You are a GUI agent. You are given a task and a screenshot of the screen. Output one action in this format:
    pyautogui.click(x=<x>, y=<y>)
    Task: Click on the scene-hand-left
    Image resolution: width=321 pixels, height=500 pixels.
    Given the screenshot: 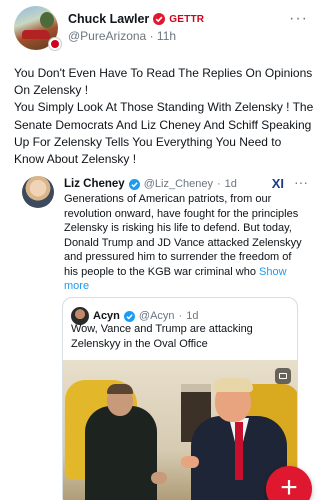 What is the action you would take?
    pyautogui.click(x=159, y=478)
    